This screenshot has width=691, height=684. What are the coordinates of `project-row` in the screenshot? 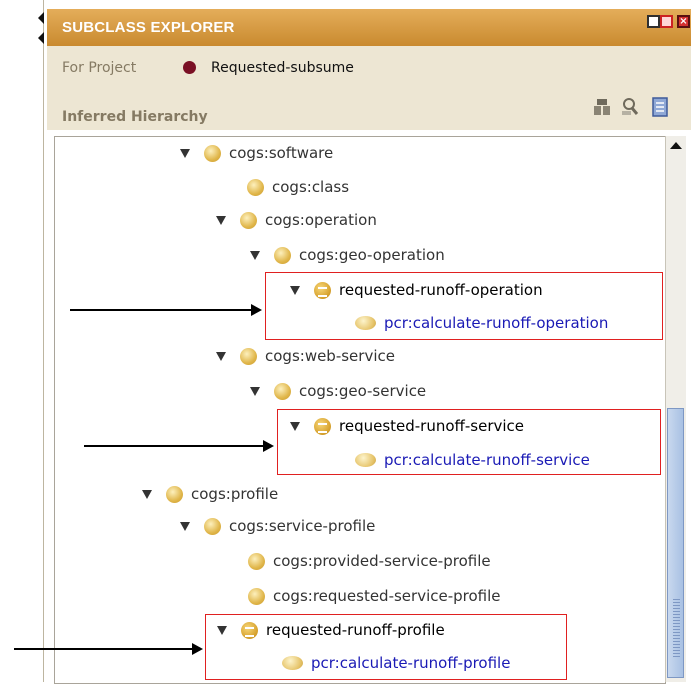 It's located at (369, 69).